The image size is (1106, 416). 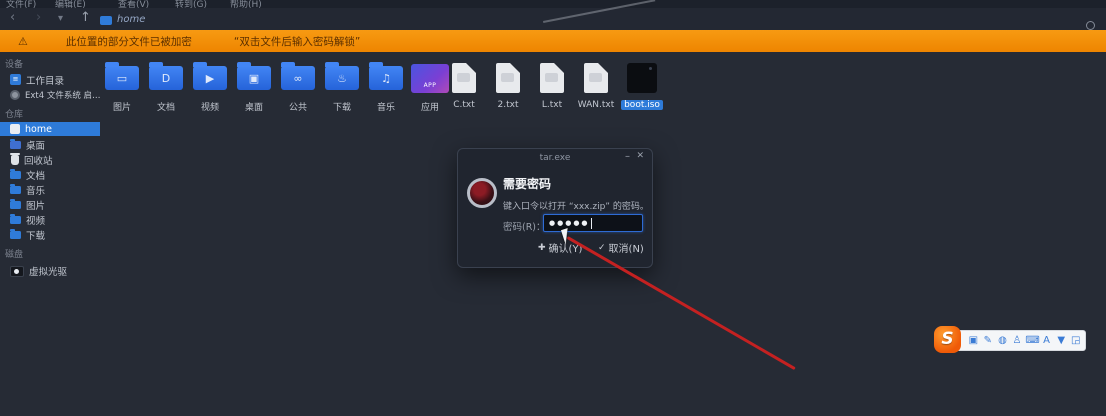 I want to click on documents-folder-icon: D, so click(x=166, y=76).